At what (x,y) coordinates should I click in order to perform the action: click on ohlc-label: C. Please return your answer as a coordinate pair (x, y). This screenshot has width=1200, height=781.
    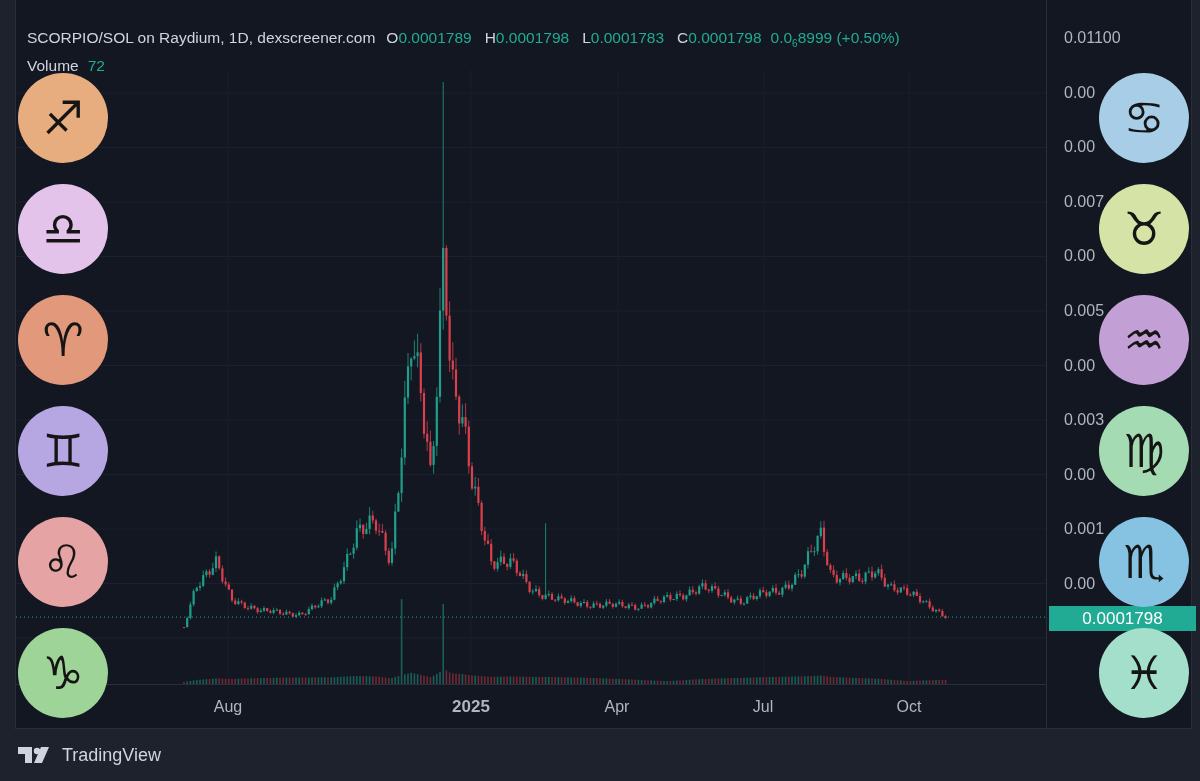
    Looking at the image, I should click on (683, 37).